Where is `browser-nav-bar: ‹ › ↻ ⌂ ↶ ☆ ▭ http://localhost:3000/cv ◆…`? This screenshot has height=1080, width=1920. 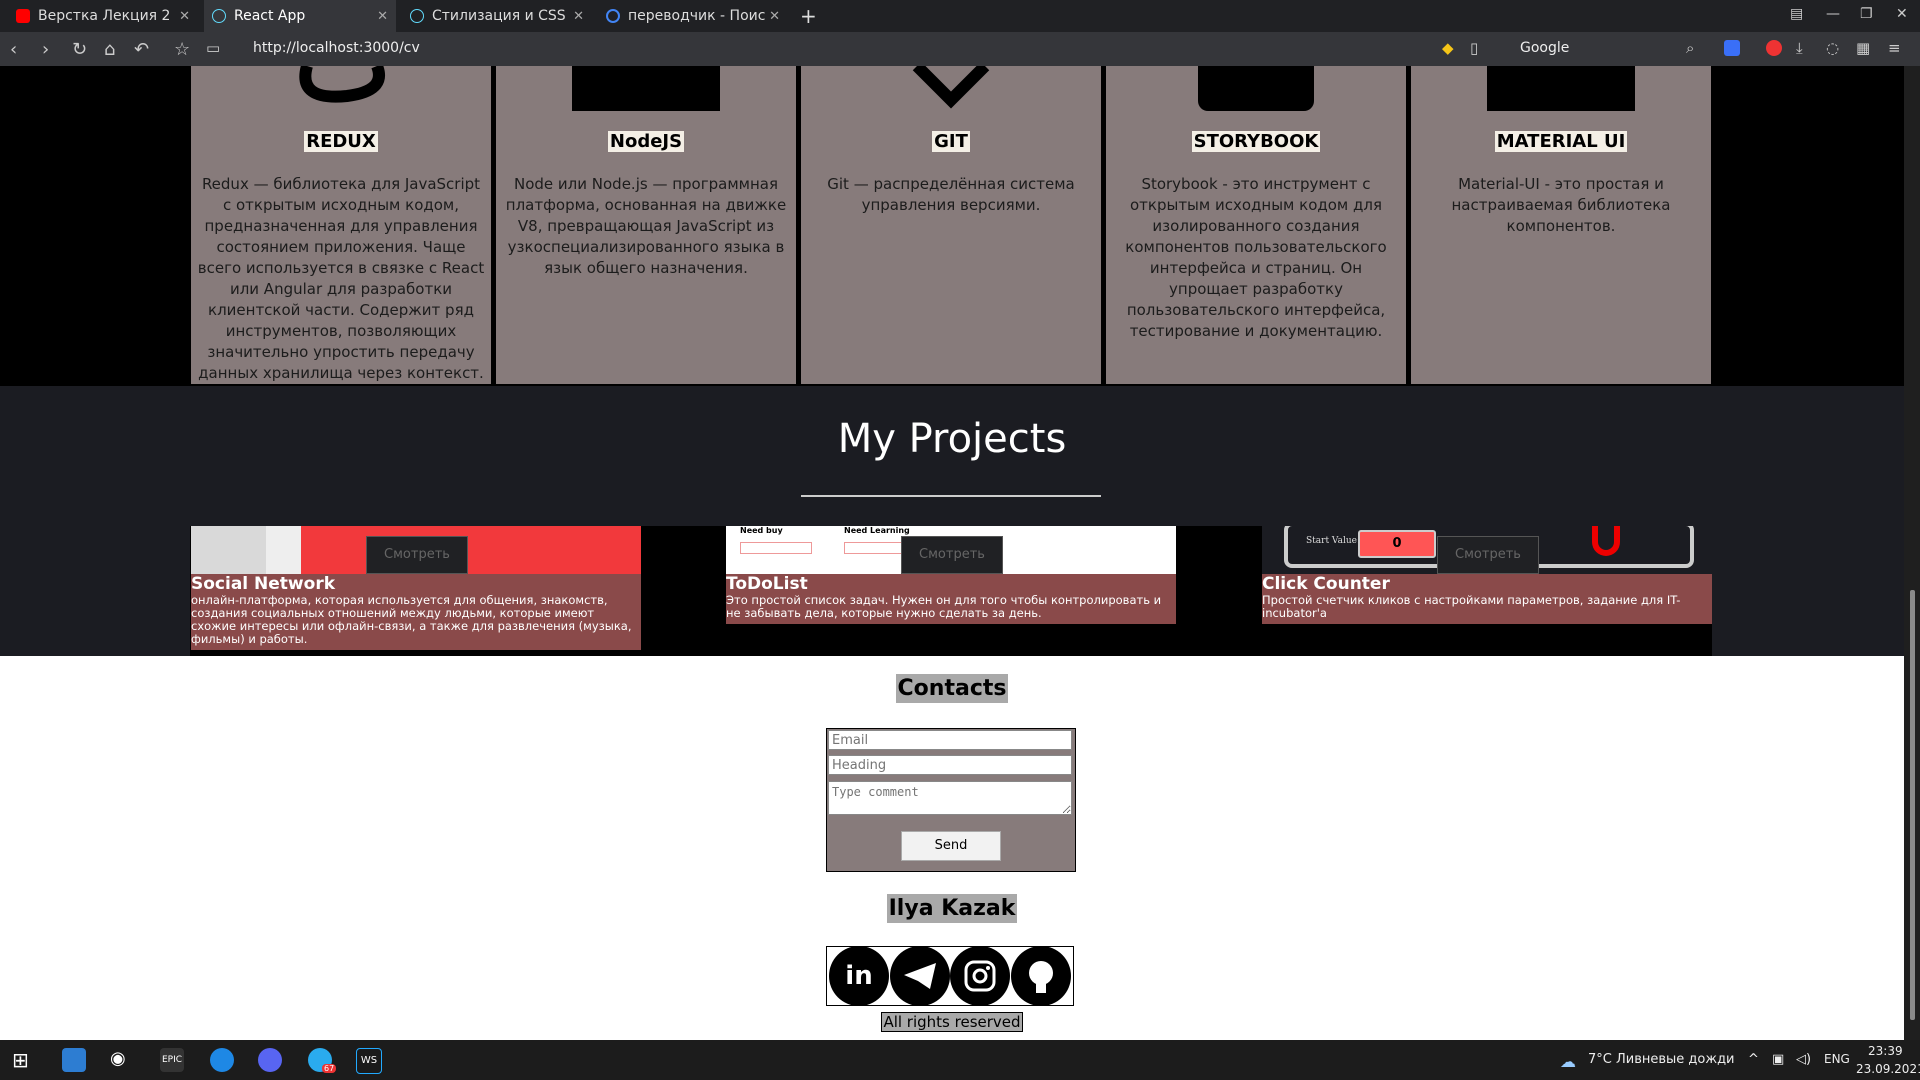 browser-nav-bar: ‹ › ↻ ⌂ ↶ ☆ ▭ http://localhost:3000/cv ◆… is located at coordinates (960, 49).